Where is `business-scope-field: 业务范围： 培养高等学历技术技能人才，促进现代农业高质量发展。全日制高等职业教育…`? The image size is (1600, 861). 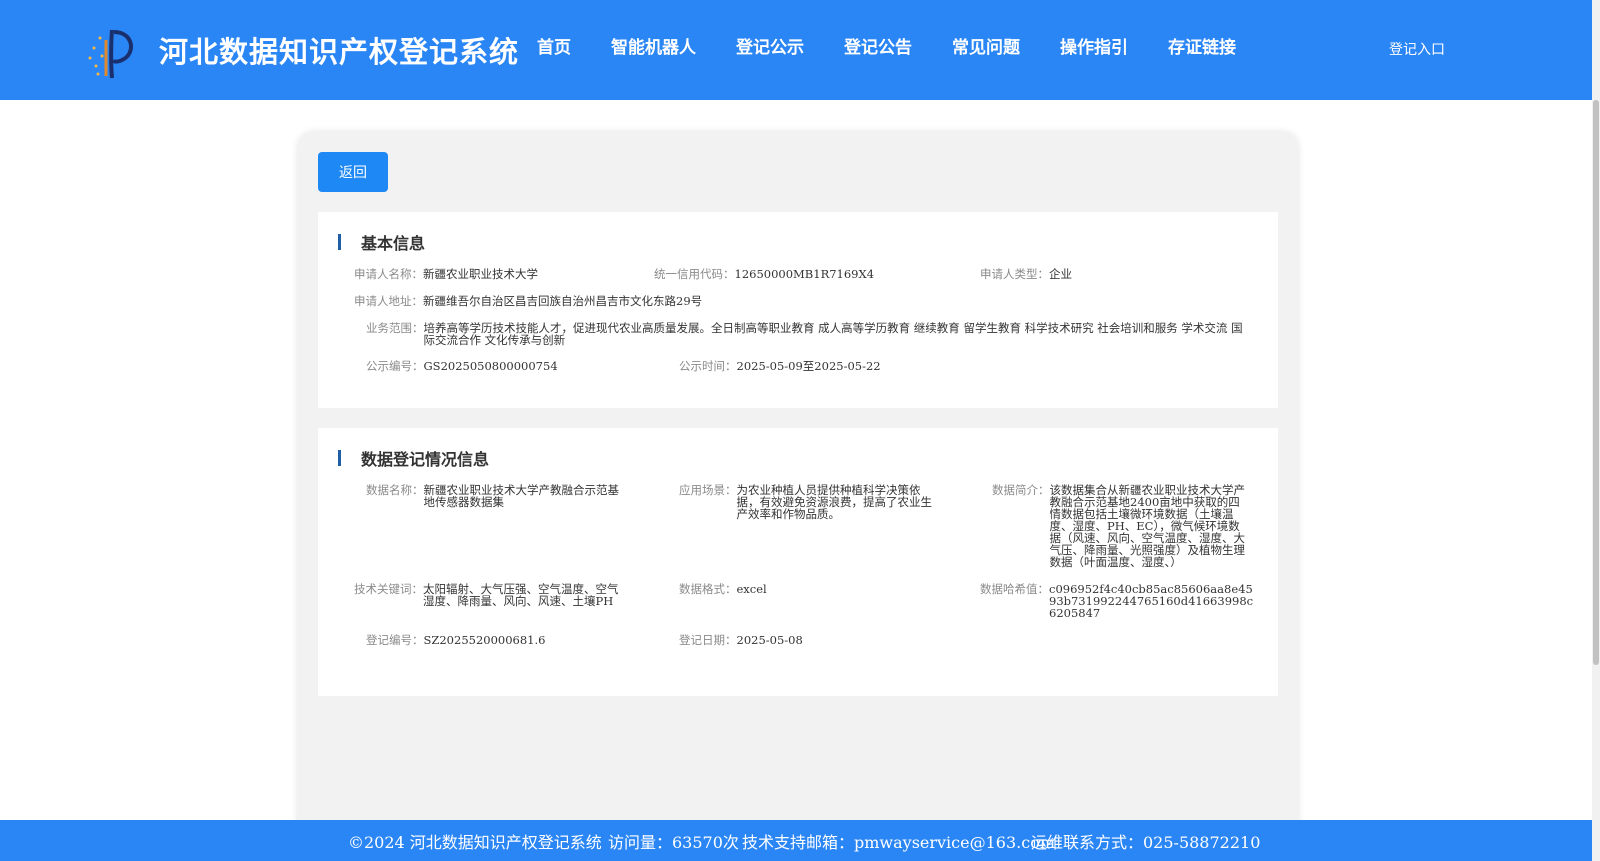
business-scope-field: 业务范围： 培养高等学历技术技能人才，促进现代农业高质量发展。全日制高等职业教育… is located at coordinates (816, 334).